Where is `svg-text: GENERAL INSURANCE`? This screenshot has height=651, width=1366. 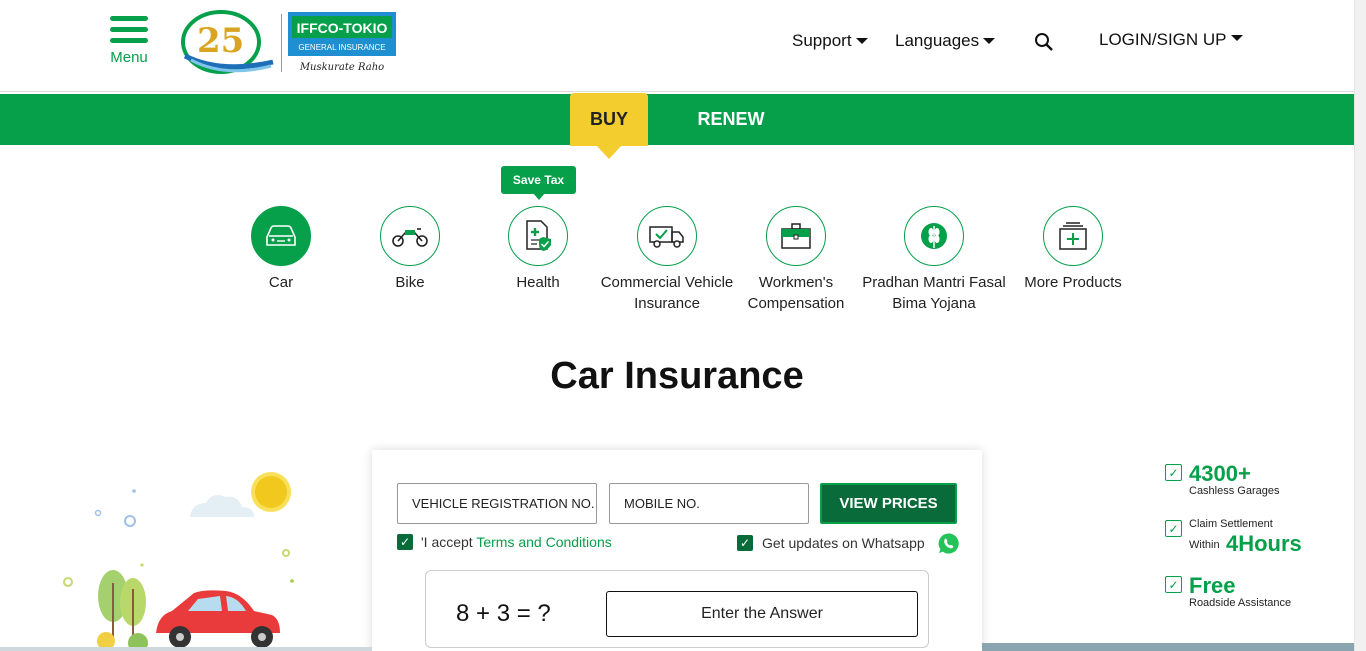
svg-text: GENERAL INSURANCE is located at coordinates (341, 47).